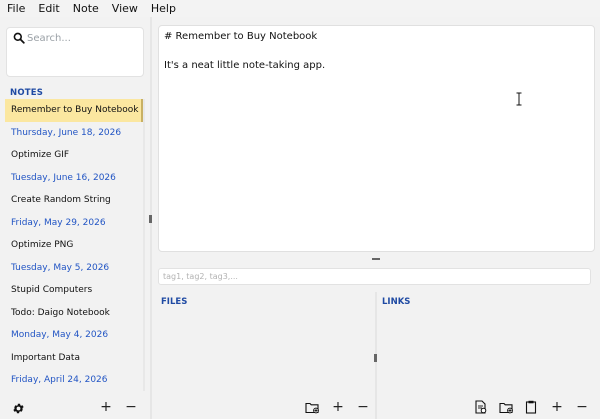 The height and width of the screenshot is (419, 600). Describe the element at coordinates (74, 178) in the screenshot. I see `note-date-item: Tuesday, June 16, 2026` at that location.